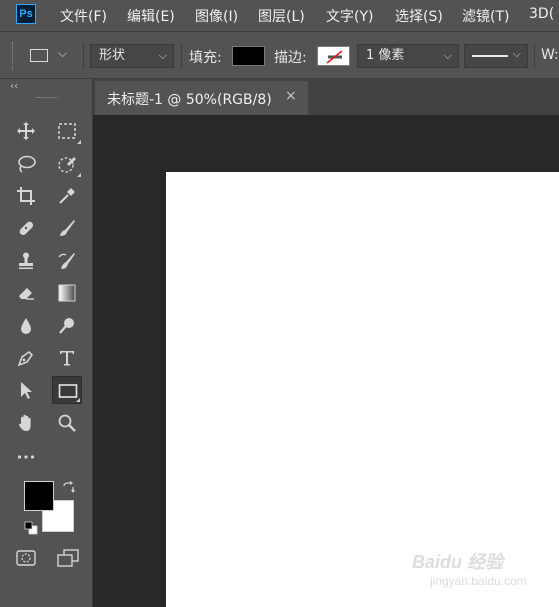 This screenshot has width=559, height=607. Describe the element at coordinates (26, 558) in the screenshot. I see `quick-mask-icon` at that location.